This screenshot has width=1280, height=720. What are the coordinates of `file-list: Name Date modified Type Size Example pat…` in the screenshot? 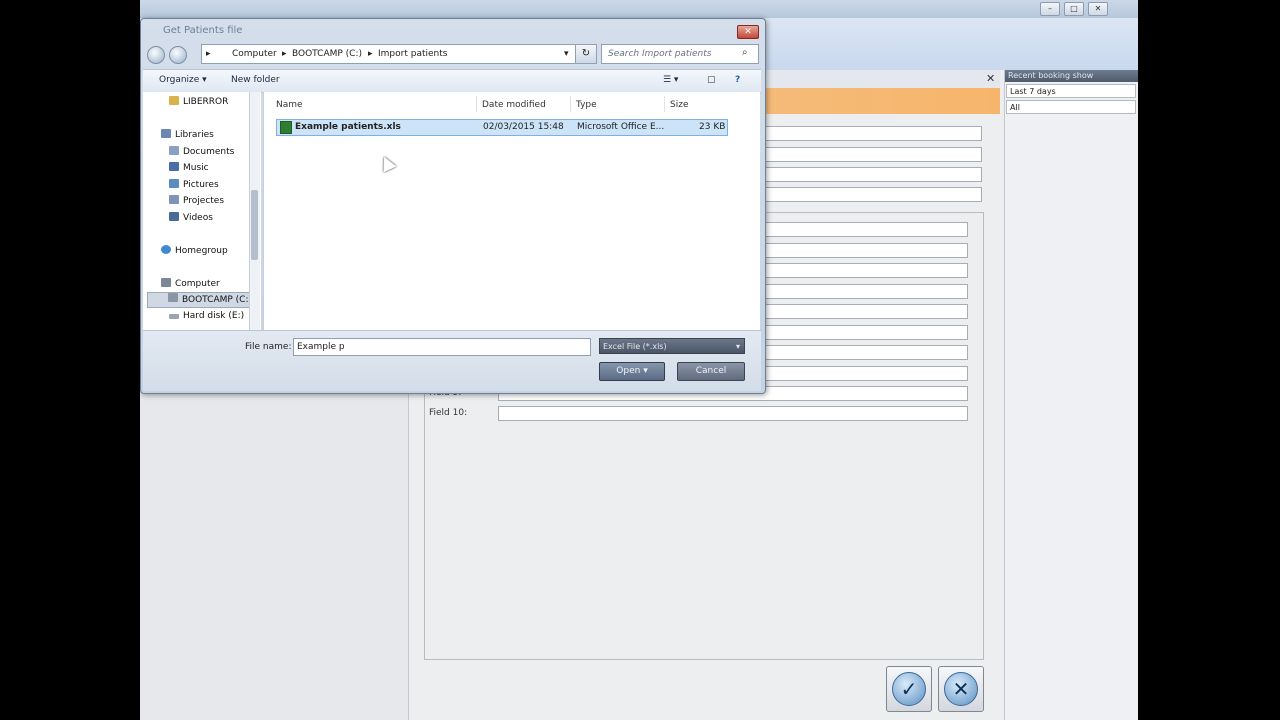 It's located at (511, 211).